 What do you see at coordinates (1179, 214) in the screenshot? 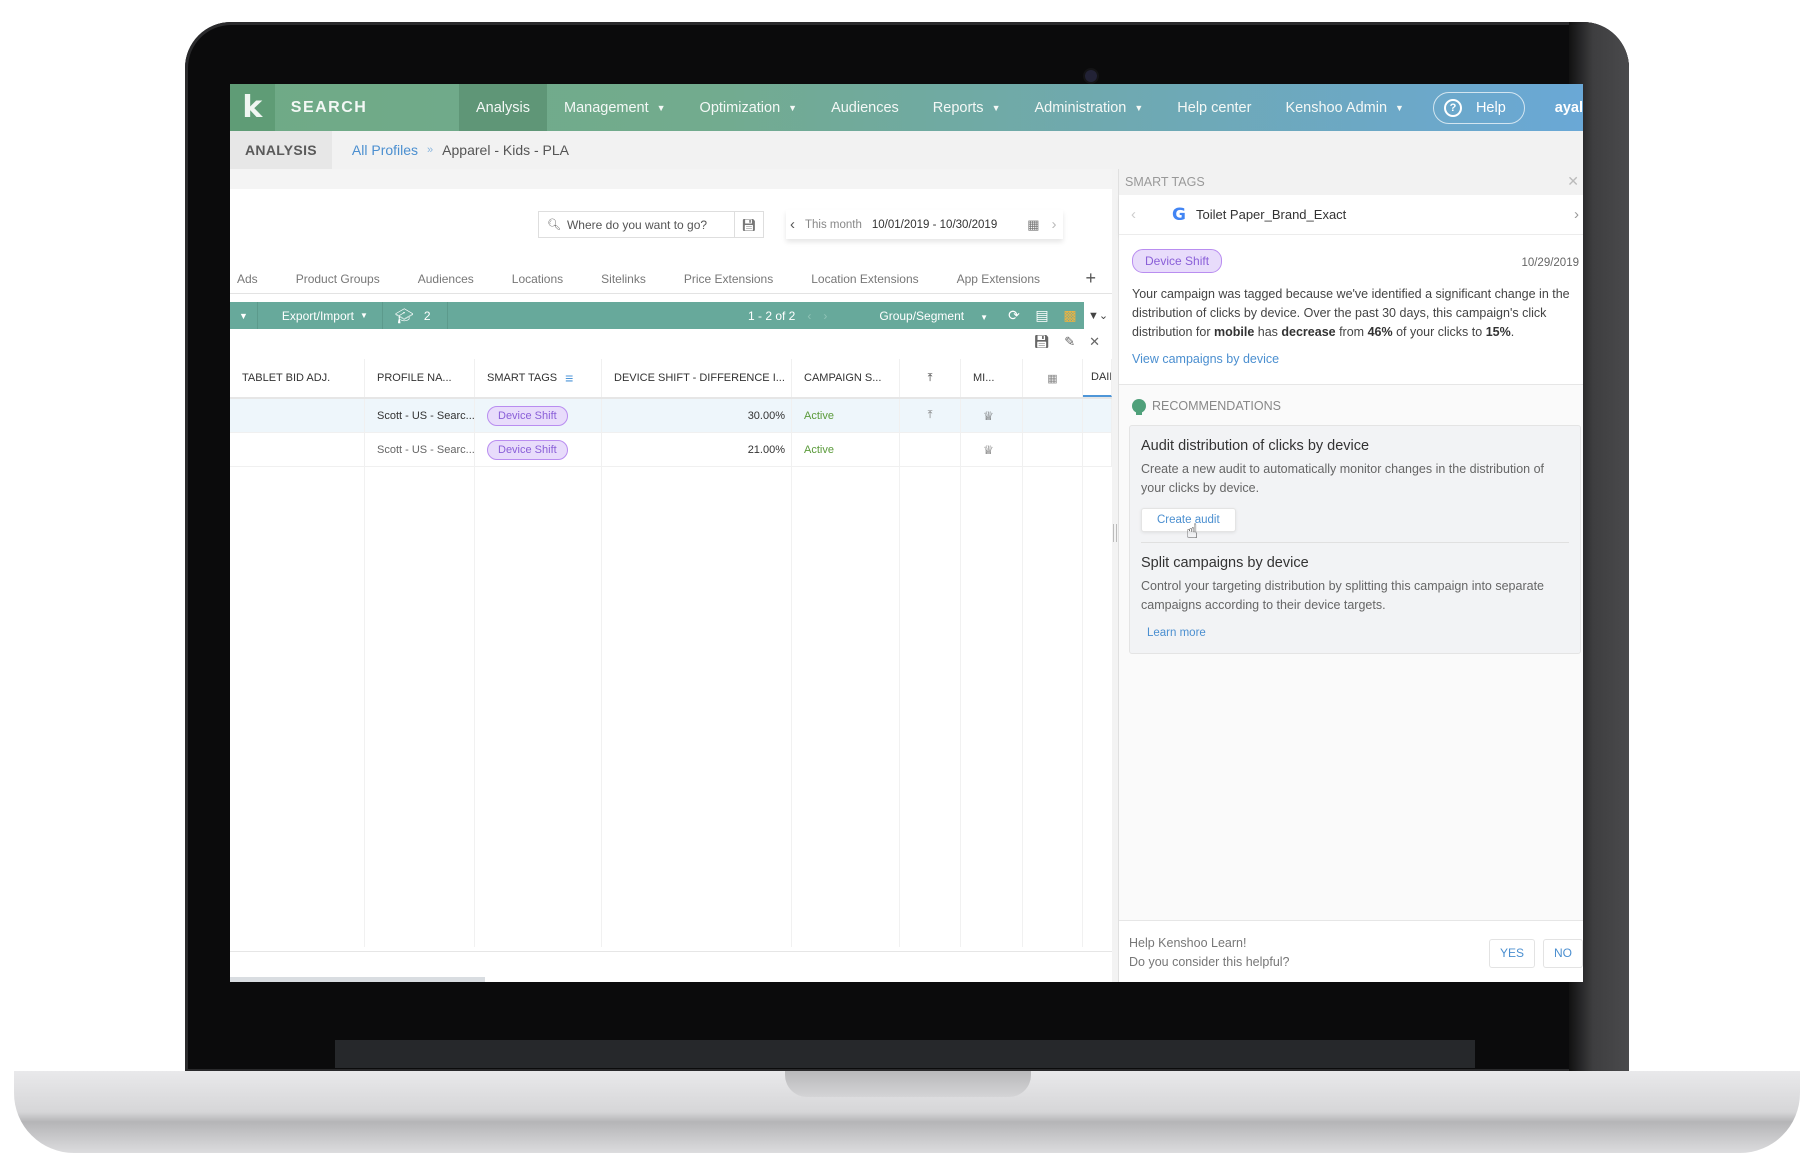
I see `google-icon: G` at bounding box center [1179, 214].